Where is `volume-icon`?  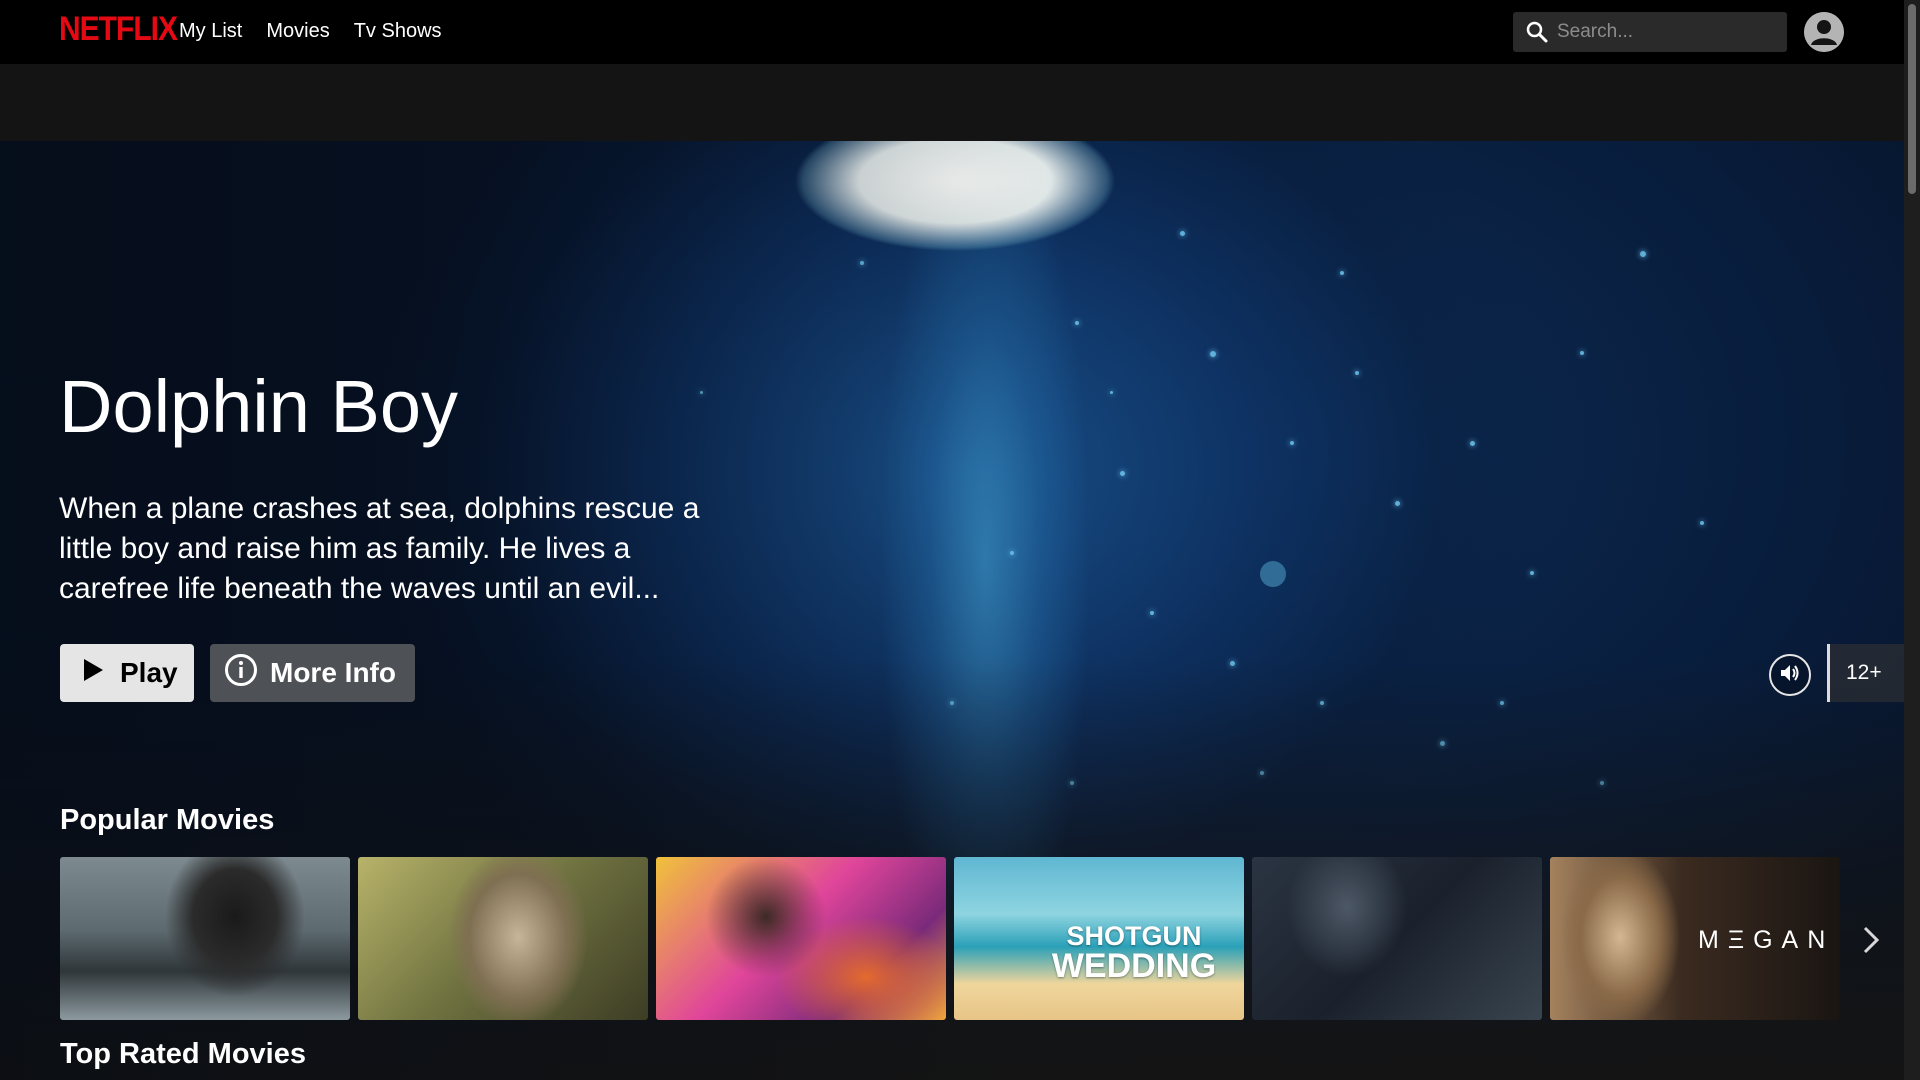
volume-icon is located at coordinates (1790, 675).